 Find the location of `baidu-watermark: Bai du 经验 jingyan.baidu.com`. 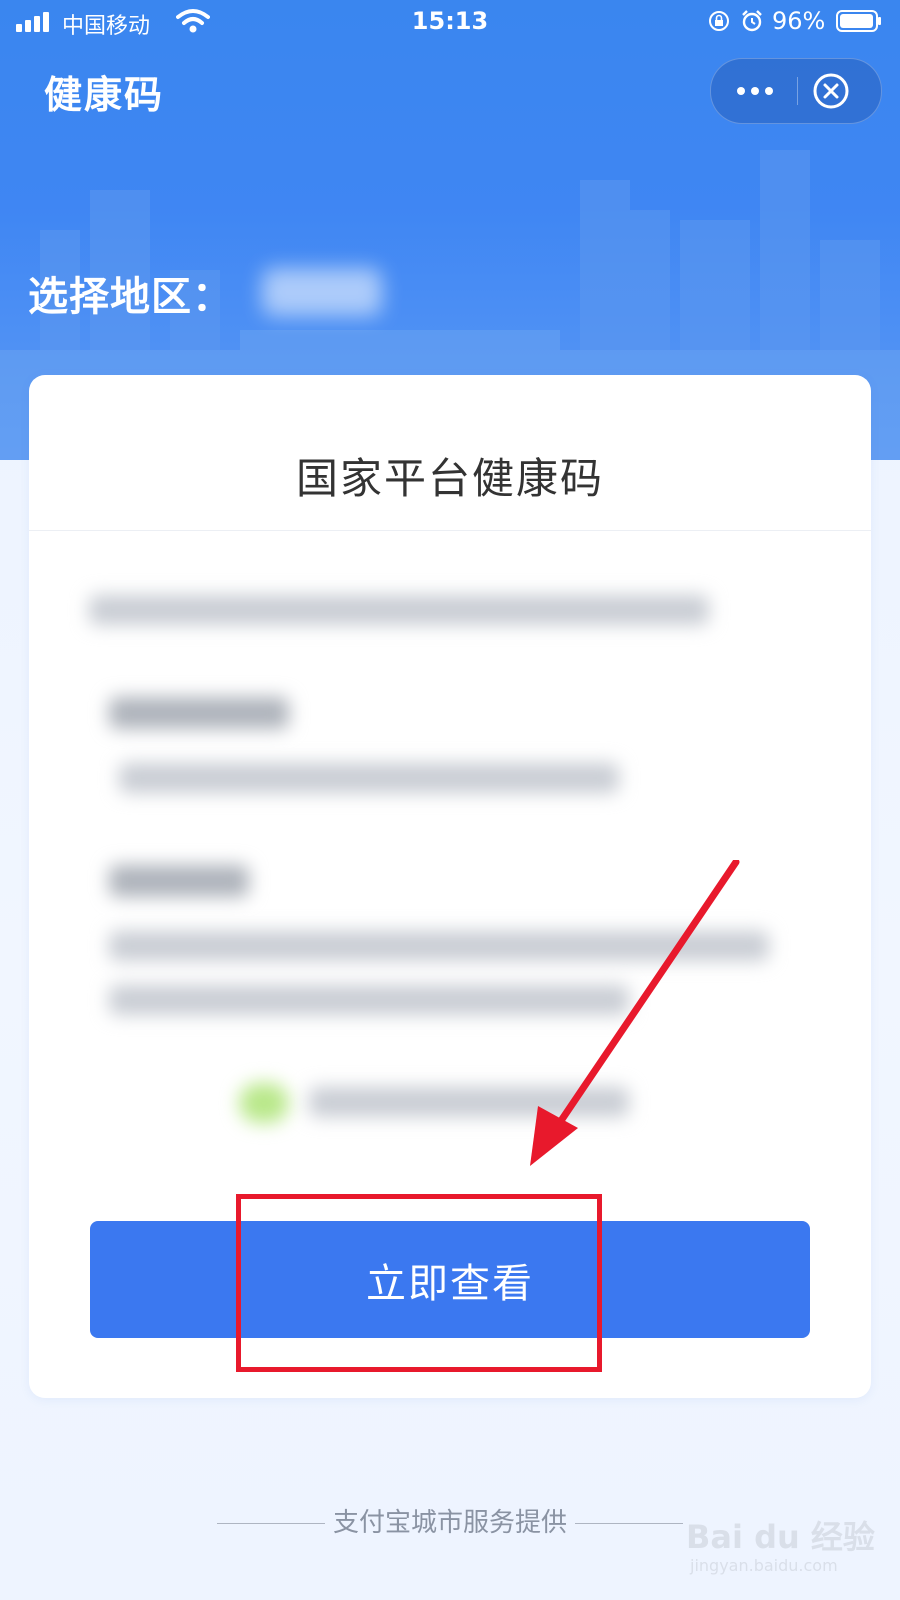

baidu-watermark: Bai du 经验 jingyan.baidu.com is located at coordinates (786, 1552).